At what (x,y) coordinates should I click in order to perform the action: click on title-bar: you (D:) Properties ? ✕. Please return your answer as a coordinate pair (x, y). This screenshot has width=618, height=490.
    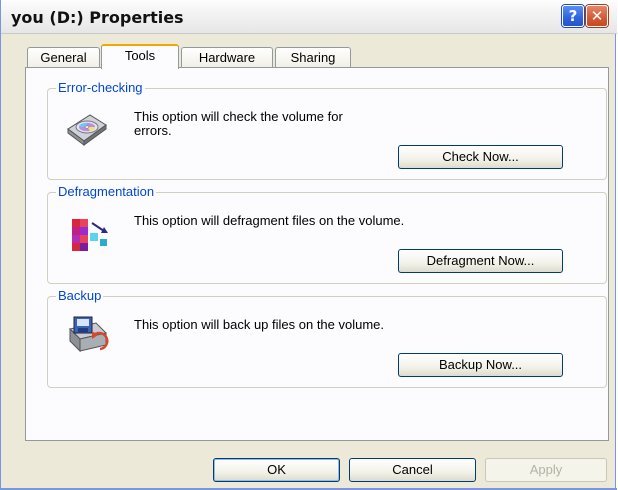
    Looking at the image, I should click on (309, 17).